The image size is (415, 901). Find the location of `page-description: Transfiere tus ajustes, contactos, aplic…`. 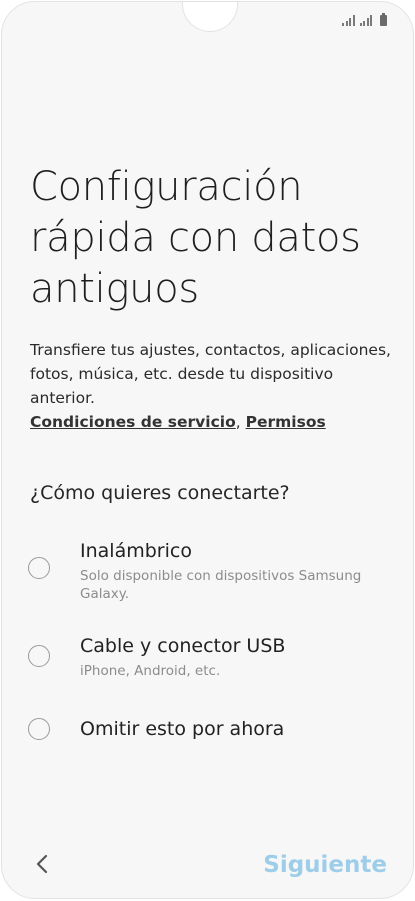

page-description: Transfiere tus ajustes, contactos, aplic… is located at coordinates (210, 374).